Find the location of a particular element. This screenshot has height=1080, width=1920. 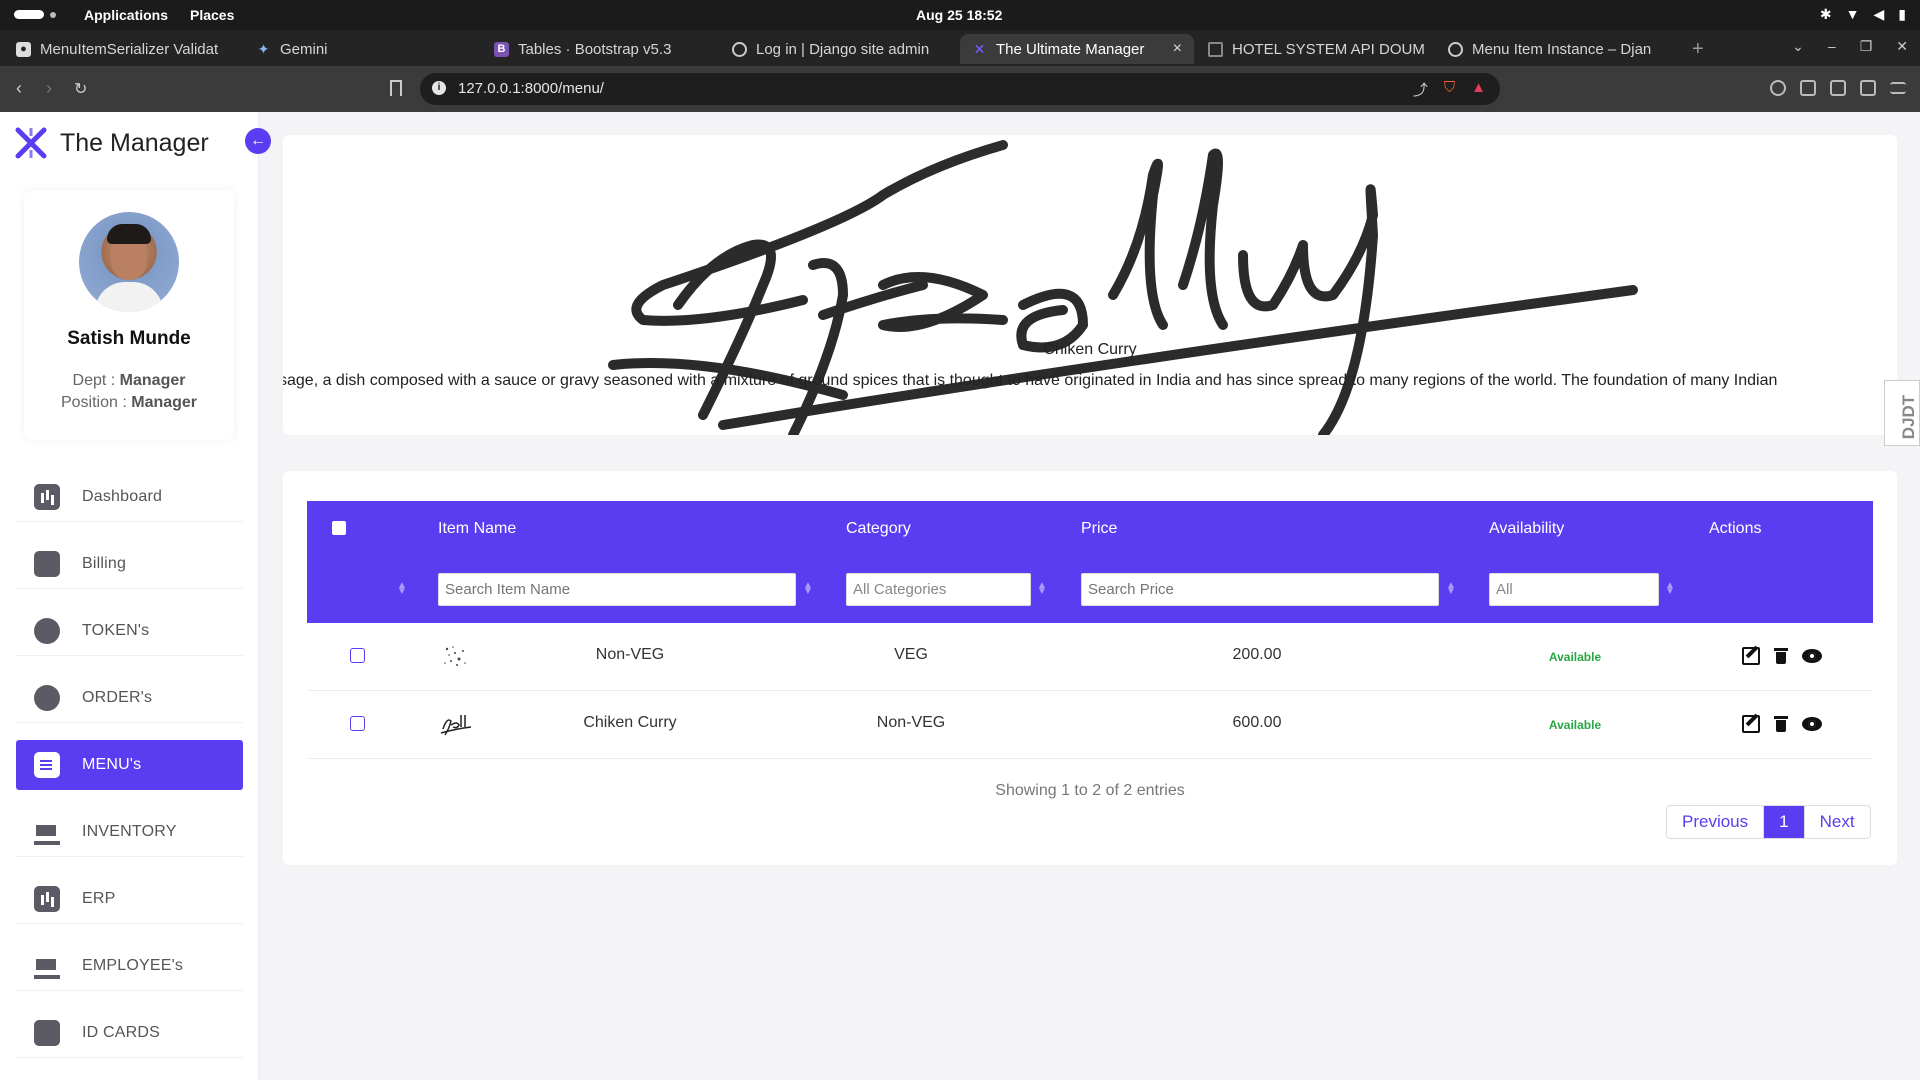

column-header-category: Category is located at coordinates (878, 529).